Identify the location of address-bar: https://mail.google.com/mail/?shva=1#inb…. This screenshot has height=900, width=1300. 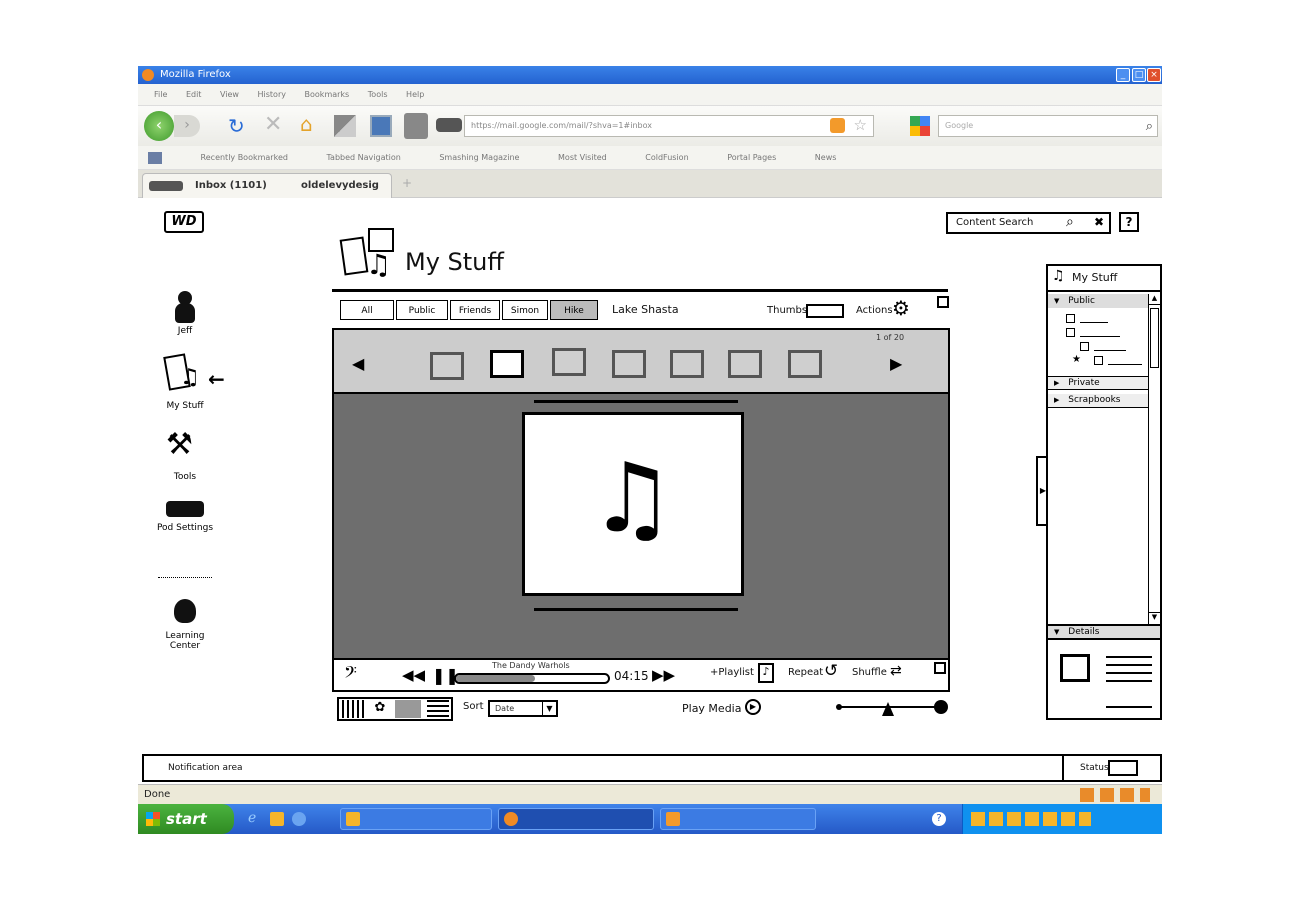
(669, 126).